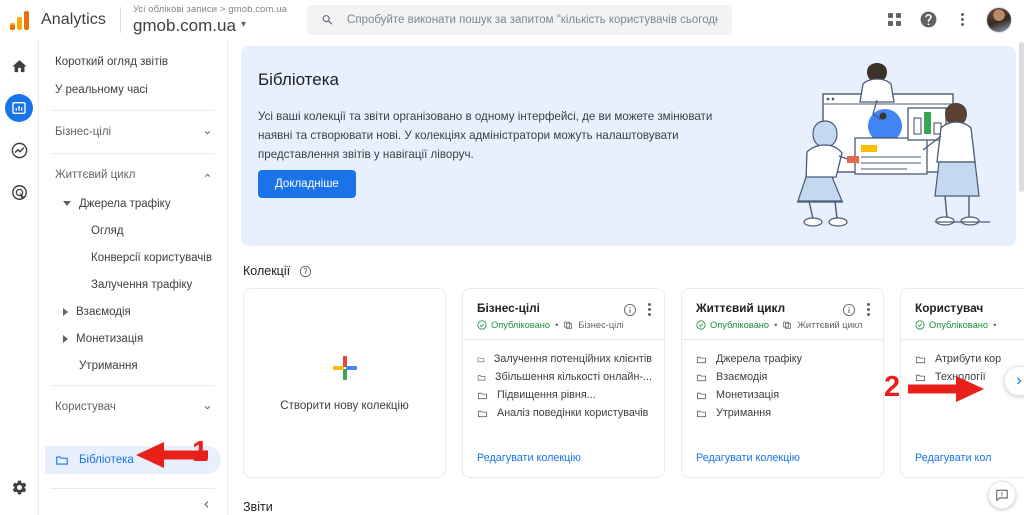  Describe the element at coordinates (133, 407) in the screenshot. I see `sidebar-group-user: Користувач` at that location.